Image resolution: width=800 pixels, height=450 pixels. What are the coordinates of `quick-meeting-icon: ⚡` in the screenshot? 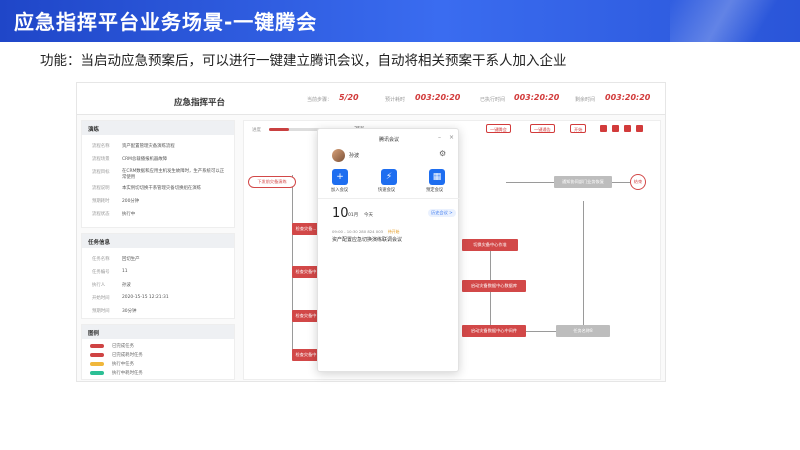 It's located at (389, 177).